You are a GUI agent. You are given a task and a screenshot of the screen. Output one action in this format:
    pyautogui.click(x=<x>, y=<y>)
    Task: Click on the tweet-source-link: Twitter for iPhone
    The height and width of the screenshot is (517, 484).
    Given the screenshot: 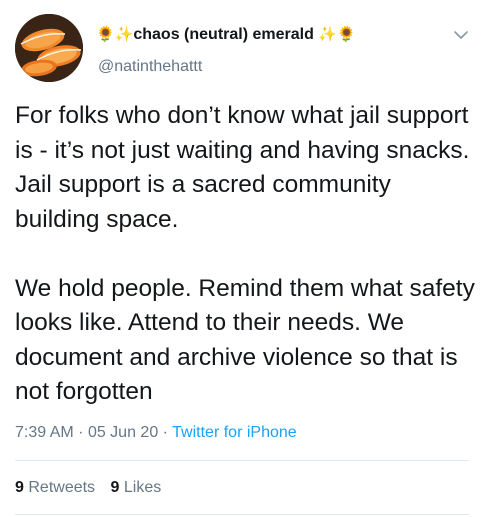 What is the action you would take?
    pyautogui.click(x=234, y=432)
    